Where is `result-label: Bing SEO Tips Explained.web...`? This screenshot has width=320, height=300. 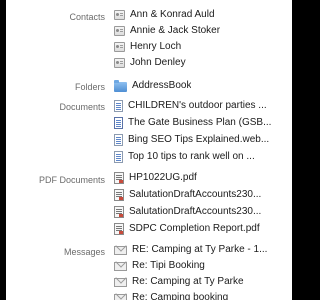 result-label: Bing SEO Tips Explained.web... is located at coordinates (199, 139).